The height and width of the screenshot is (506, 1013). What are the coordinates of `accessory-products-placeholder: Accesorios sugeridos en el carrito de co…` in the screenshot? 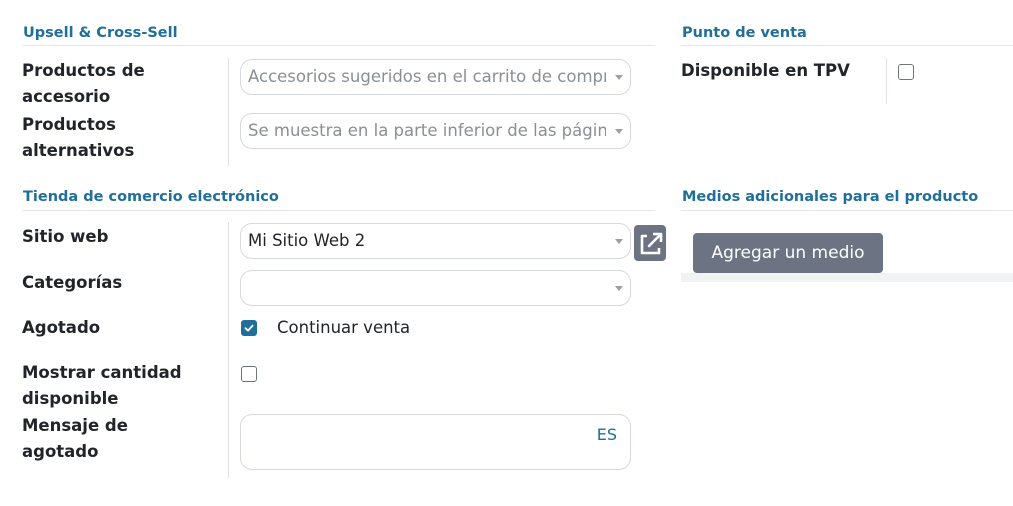 It's located at (427, 76).